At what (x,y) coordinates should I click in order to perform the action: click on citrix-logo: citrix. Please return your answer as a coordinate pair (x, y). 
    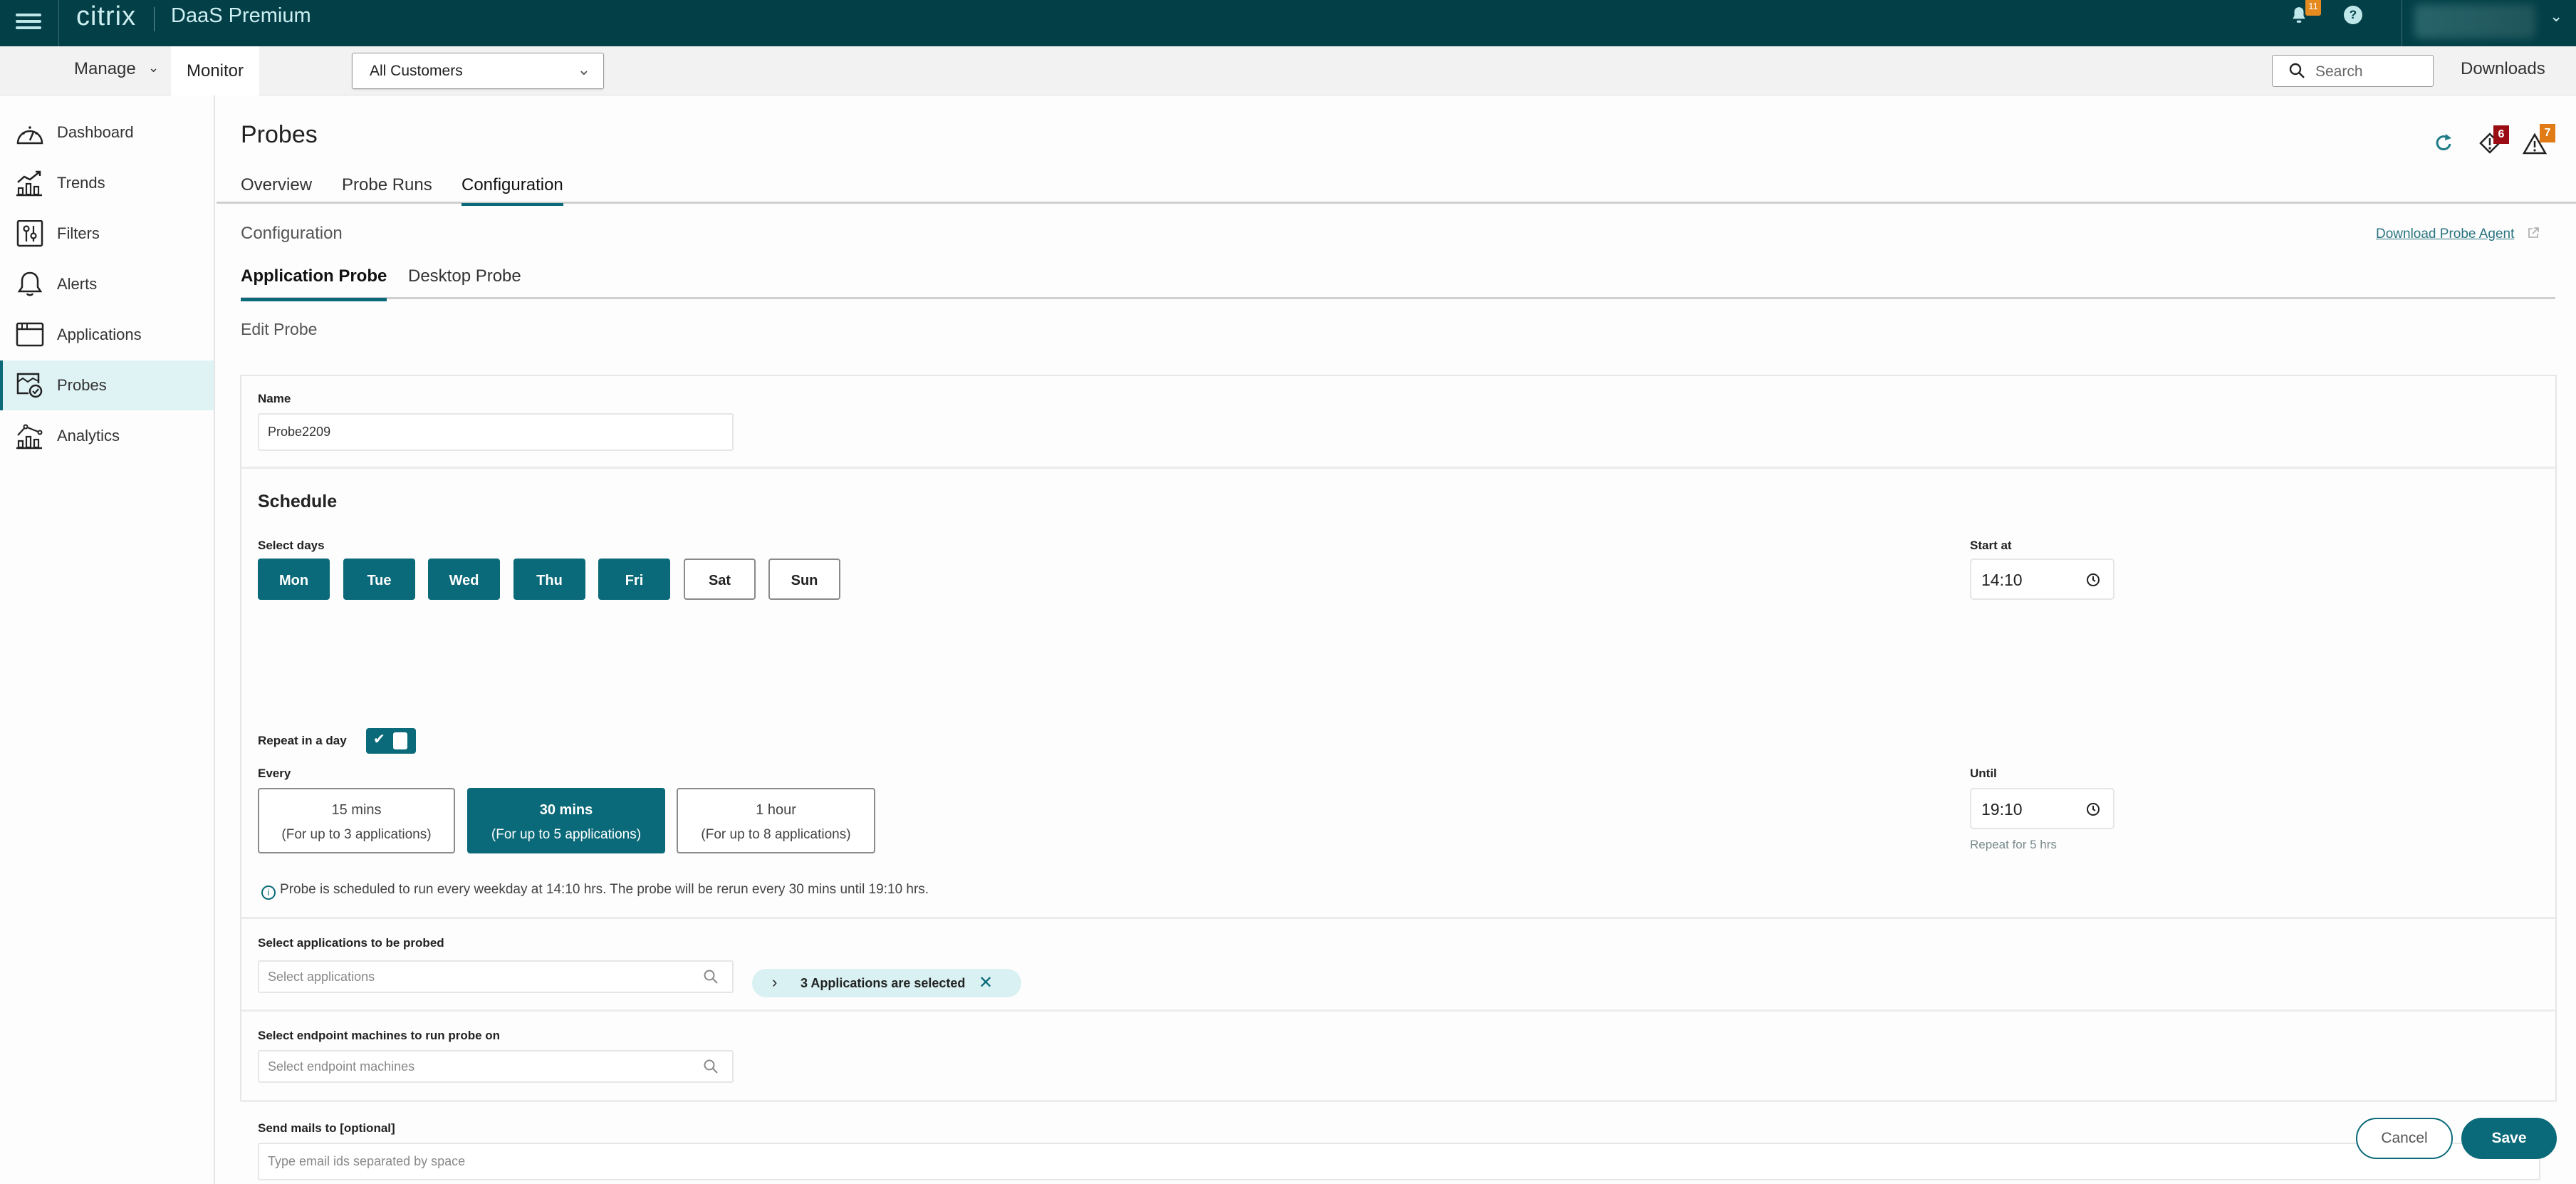
    Looking at the image, I should click on (106, 16).